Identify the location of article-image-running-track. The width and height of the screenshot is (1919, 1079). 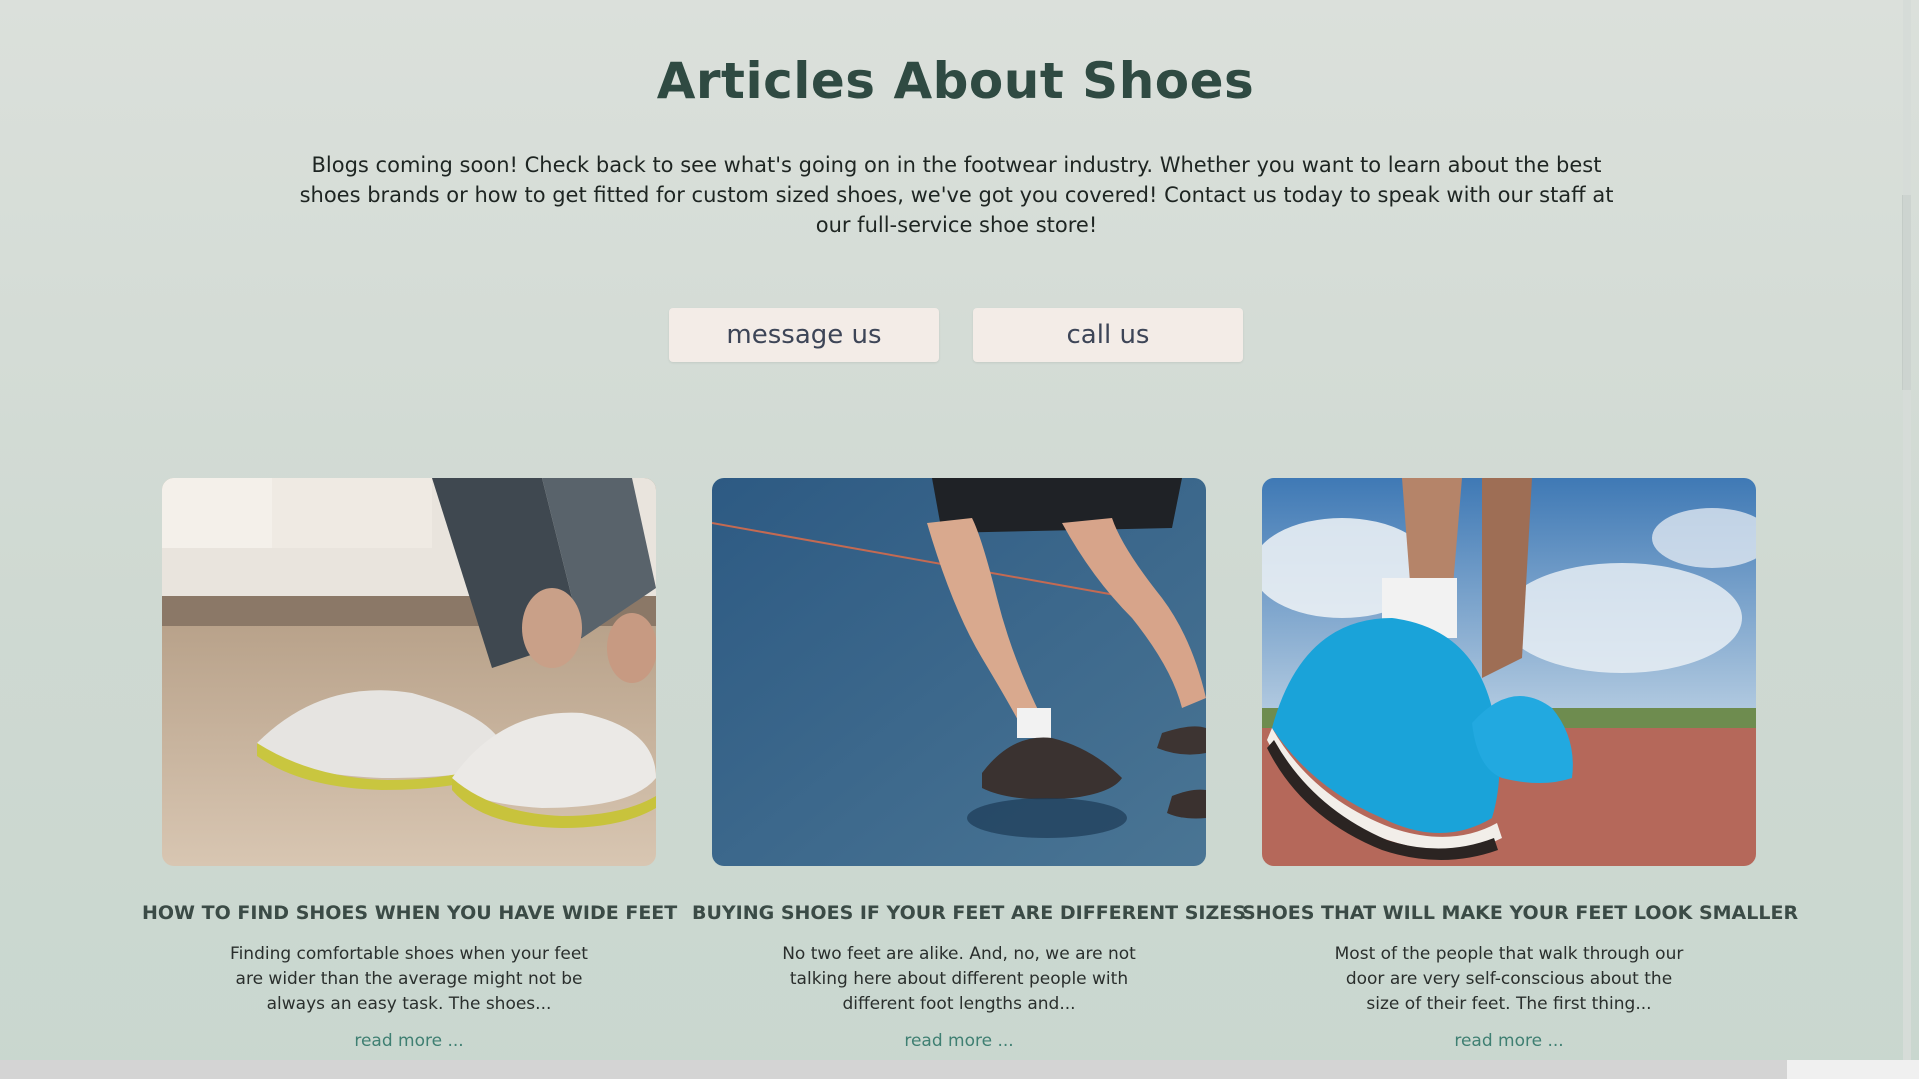
(959, 672).